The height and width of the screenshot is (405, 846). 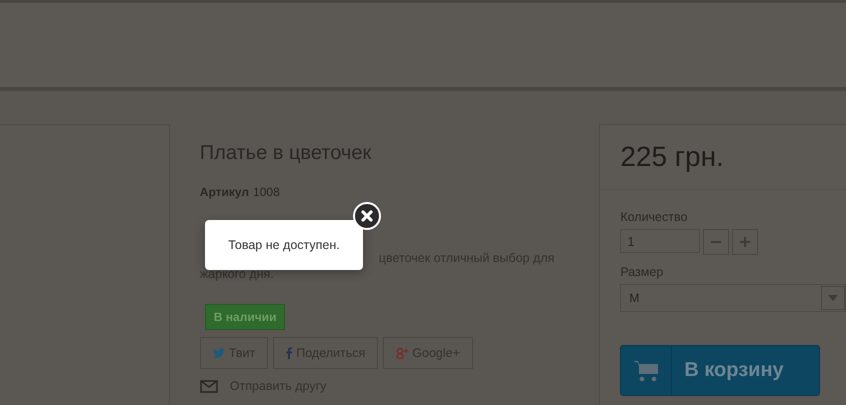 What do you see at coordinates (672, 157) in the screenshot?
I see `price: 225 грн.` at bounding box center [672, 157].